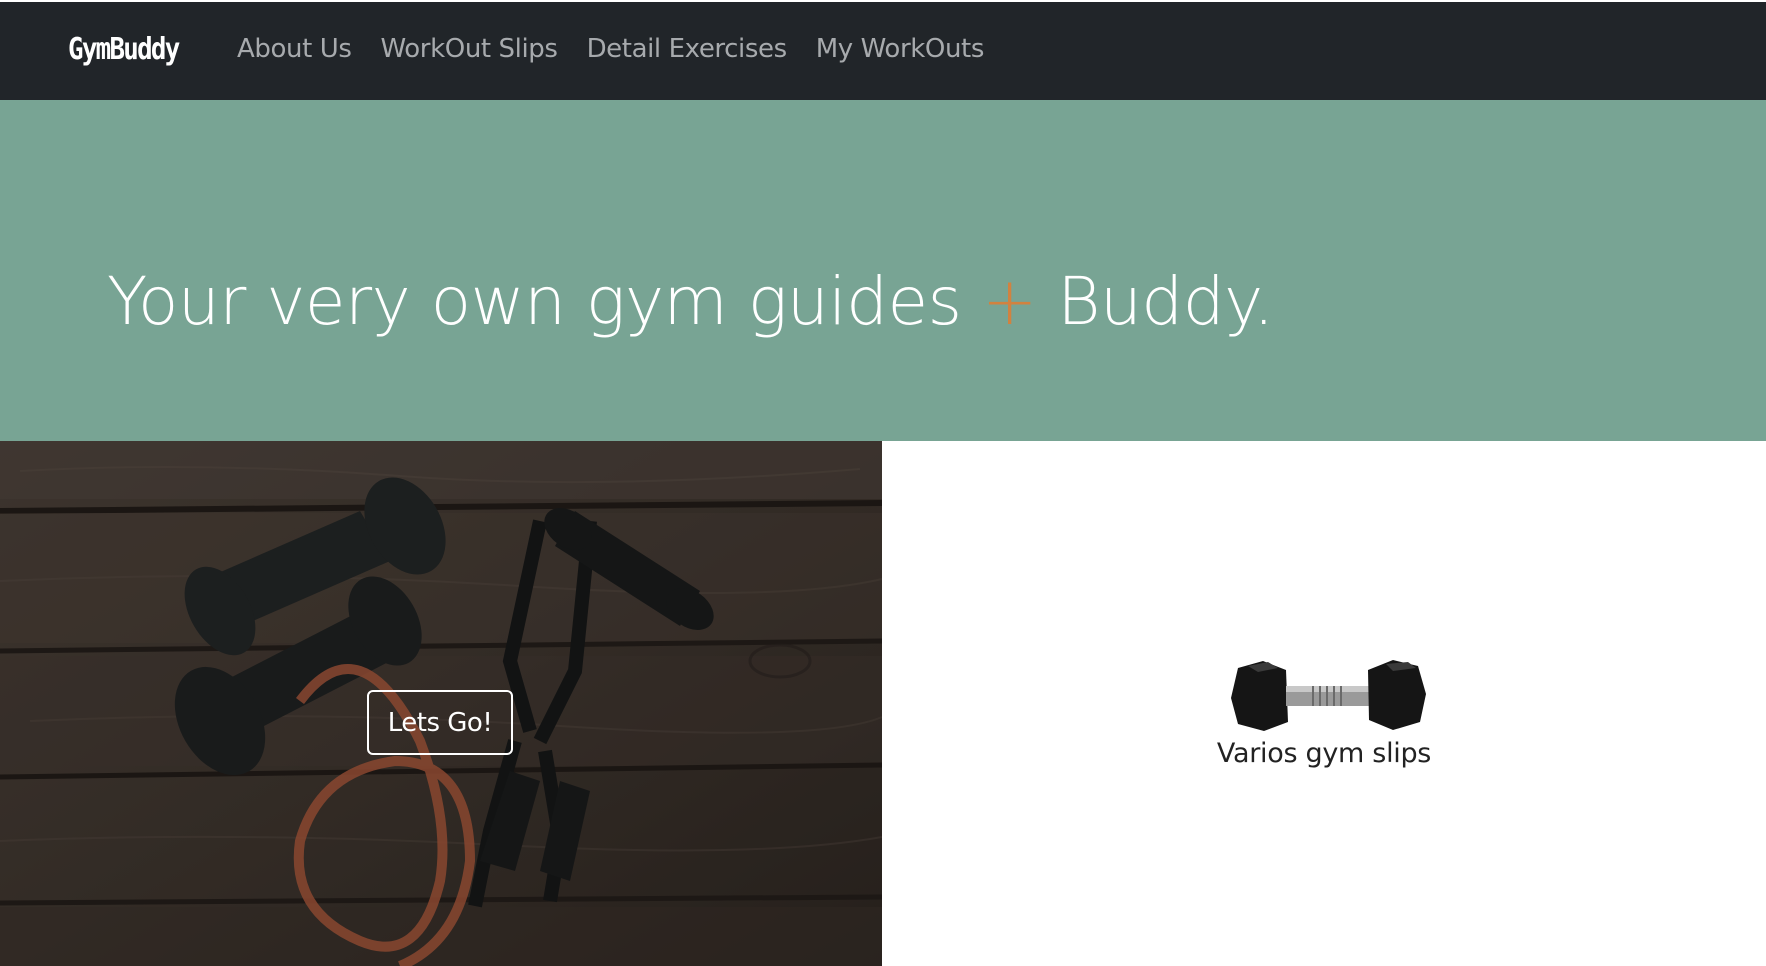 The image size is (1766, 966). I want to click on hero-title: Your very own gym guides + Buddy., so click(690, 301).